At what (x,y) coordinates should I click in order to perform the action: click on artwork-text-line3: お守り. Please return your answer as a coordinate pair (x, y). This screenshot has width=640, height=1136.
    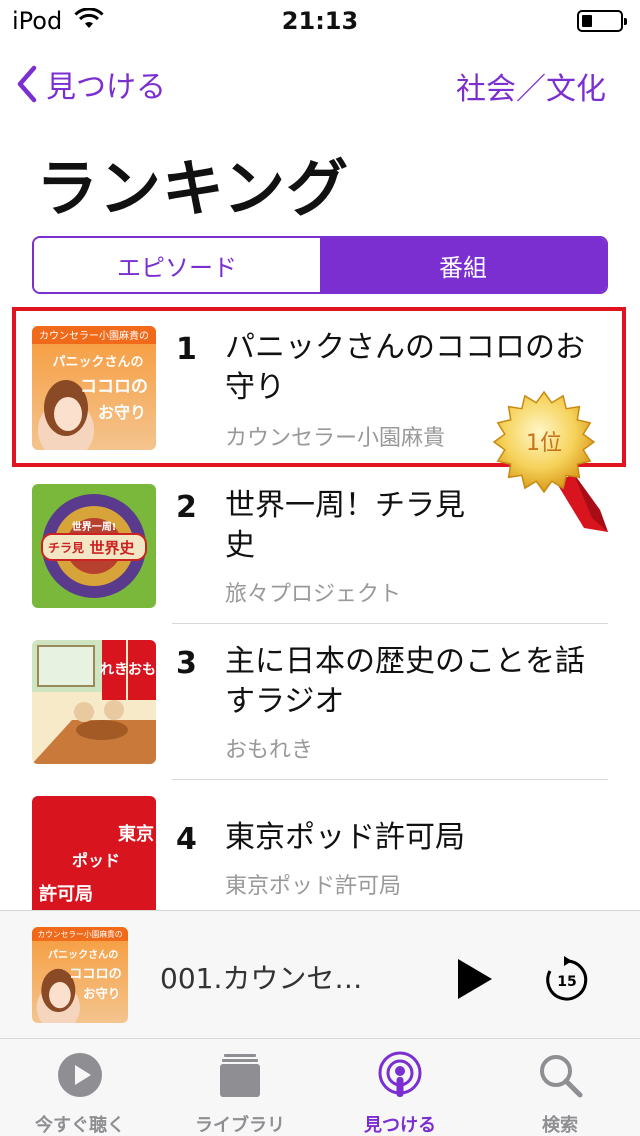
    Looking at the image, I should click on (101, 993).